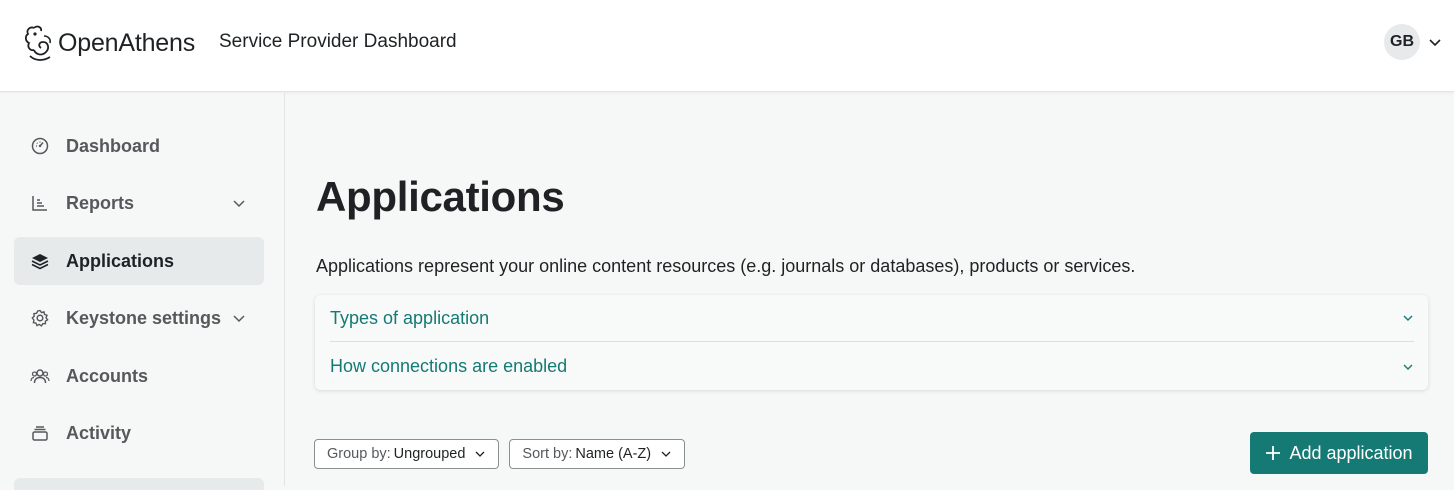  What do you see at coordinates (613, 454) in the screenshot?
I see `sort-by-value: Name (A-Z)` at bounding box center [613, 454].